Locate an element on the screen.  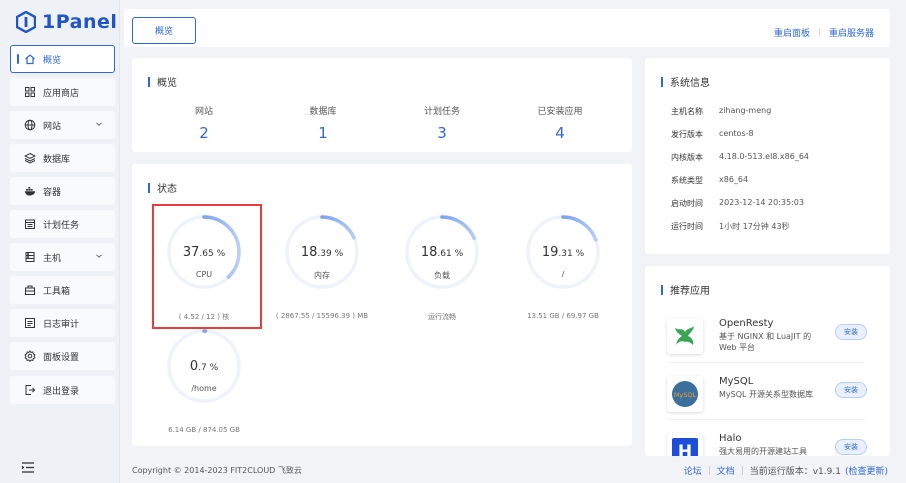
top-actions: 重启面板 重启服务器 is located at coordinates (824, 32).